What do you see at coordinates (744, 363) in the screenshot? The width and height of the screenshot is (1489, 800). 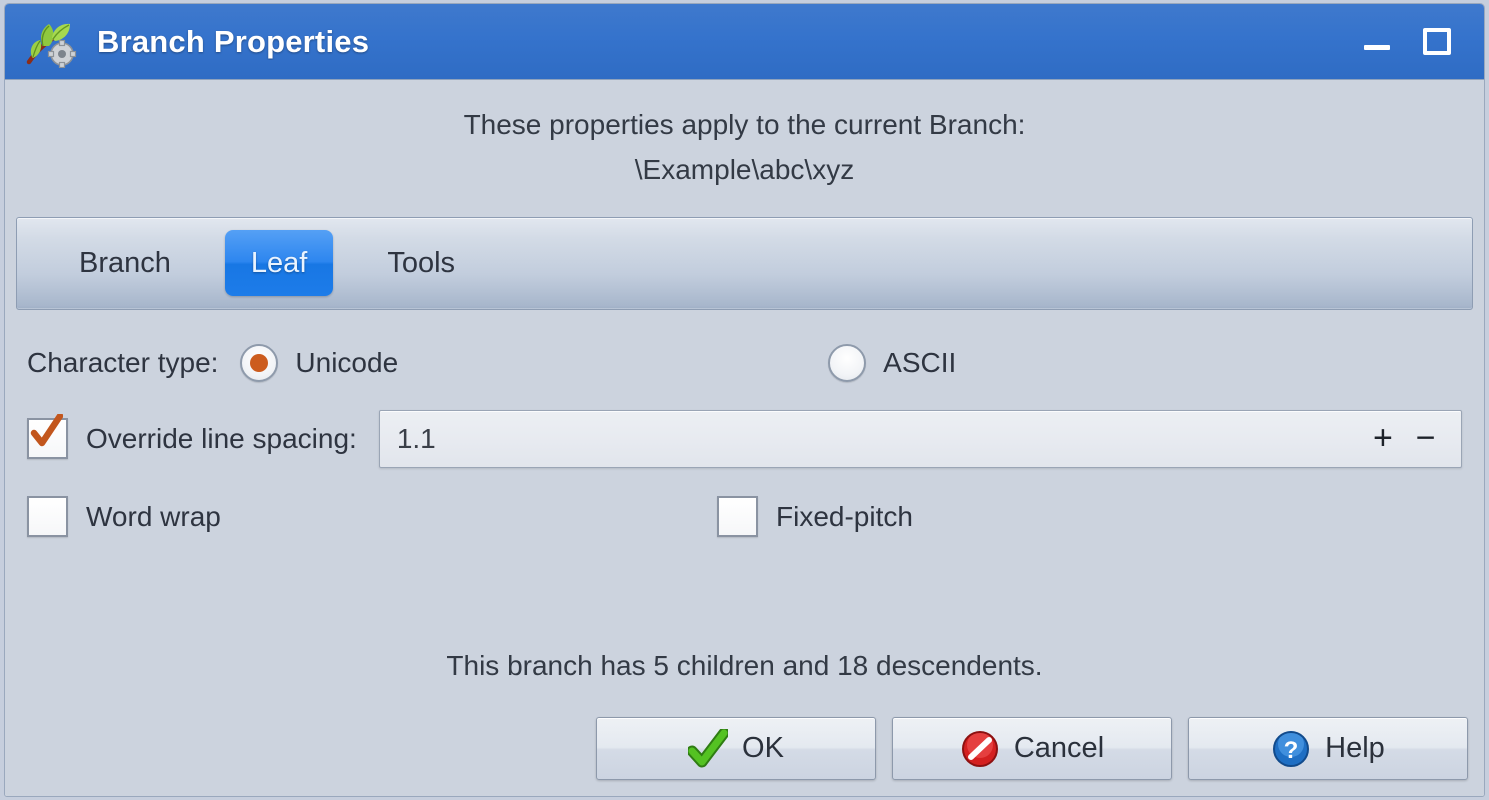 I see `character-type-row: Character type: Unicode ASCII` at bounding box center [744, 363].